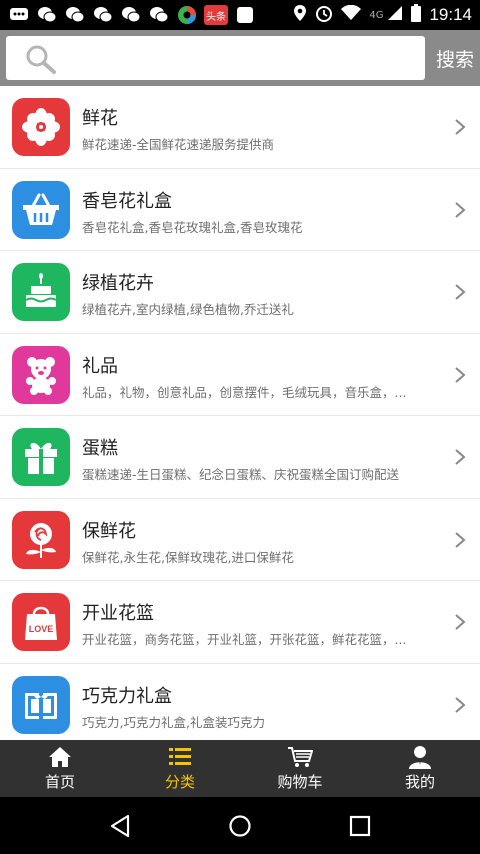  I want to click on tab-mine: 我的, so click(420, 768).